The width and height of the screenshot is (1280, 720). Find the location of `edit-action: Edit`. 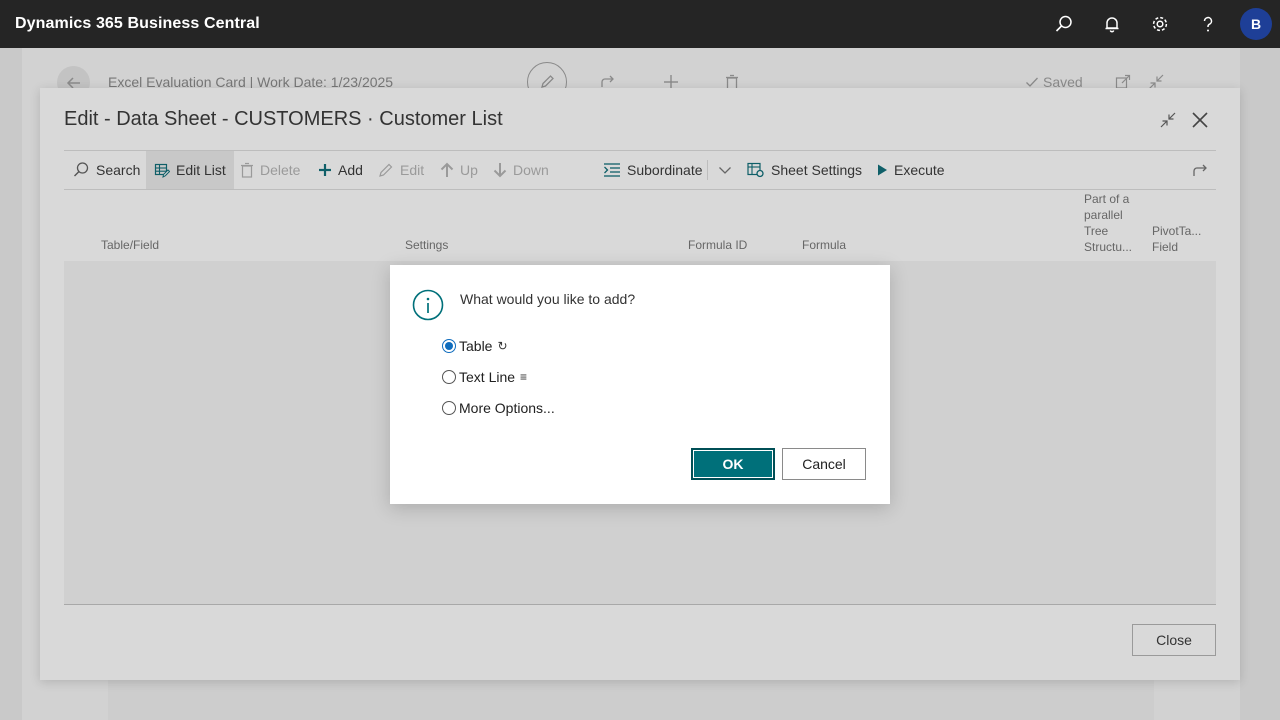

edit-action: Edit is located at coordinates (401, 170).